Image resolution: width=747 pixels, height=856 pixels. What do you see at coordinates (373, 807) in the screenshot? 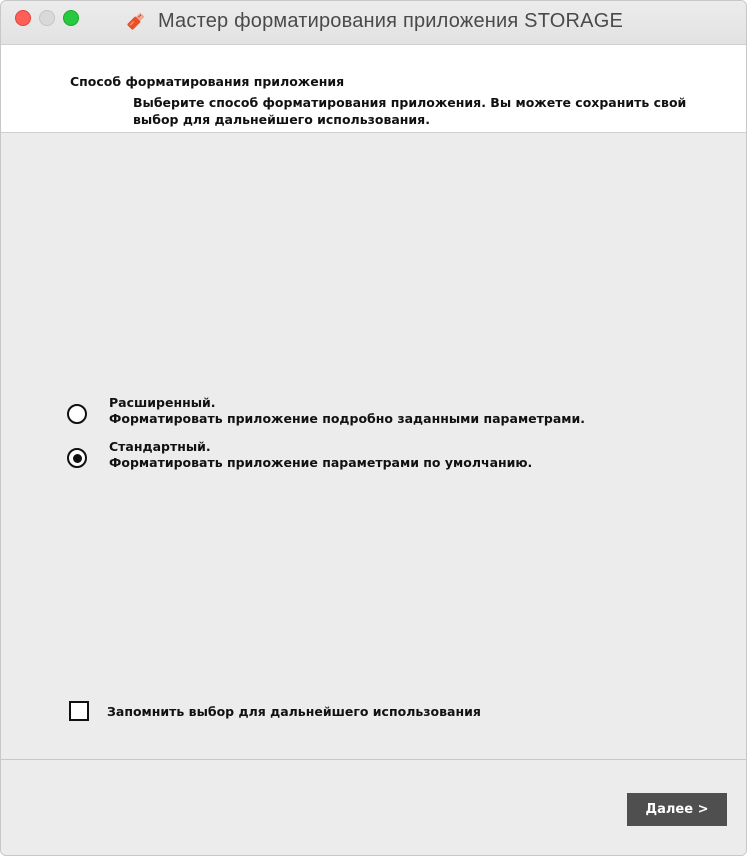
I see `wizard-footer: Далее >` at bounding box center [373, 807].